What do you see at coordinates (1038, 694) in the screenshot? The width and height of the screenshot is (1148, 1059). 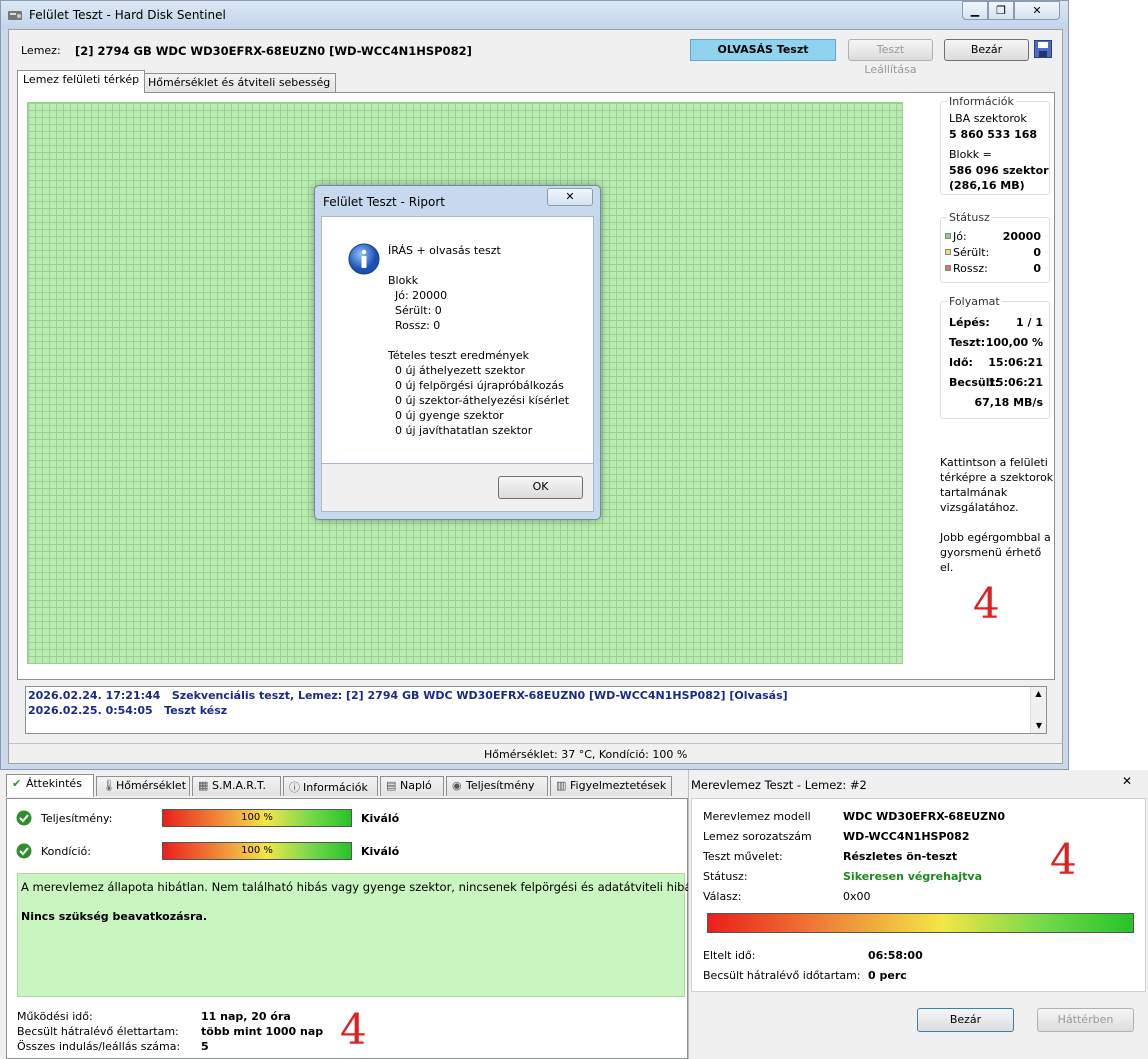 I see `scroll-up-icon: ▲` at bounding box center [1038, 694].